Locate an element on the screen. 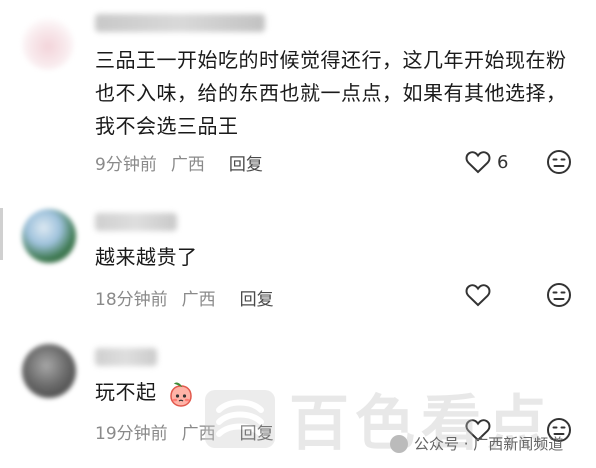  comment-meta: 18分钟前 广西 回复 is located at coordinates (184, 297).